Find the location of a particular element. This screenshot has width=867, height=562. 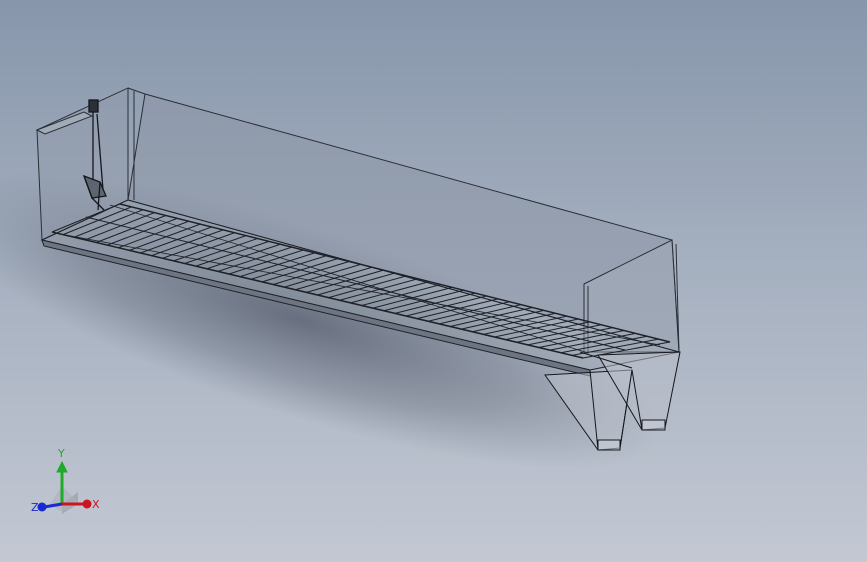

motor-icon is located at coordinates (93, 106).